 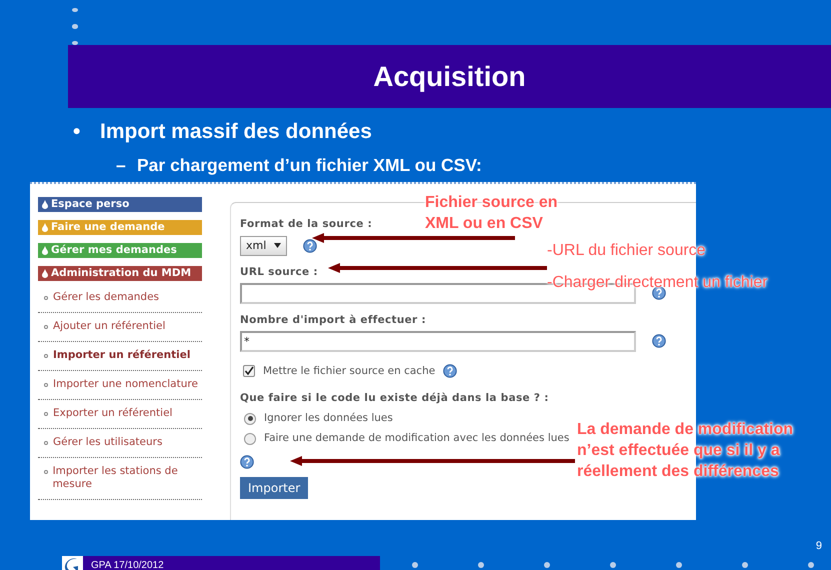 What do you see at coordinates (438, 341) in the screenshot?
I see `count-input-field: *` at bounding box center [438, 341].